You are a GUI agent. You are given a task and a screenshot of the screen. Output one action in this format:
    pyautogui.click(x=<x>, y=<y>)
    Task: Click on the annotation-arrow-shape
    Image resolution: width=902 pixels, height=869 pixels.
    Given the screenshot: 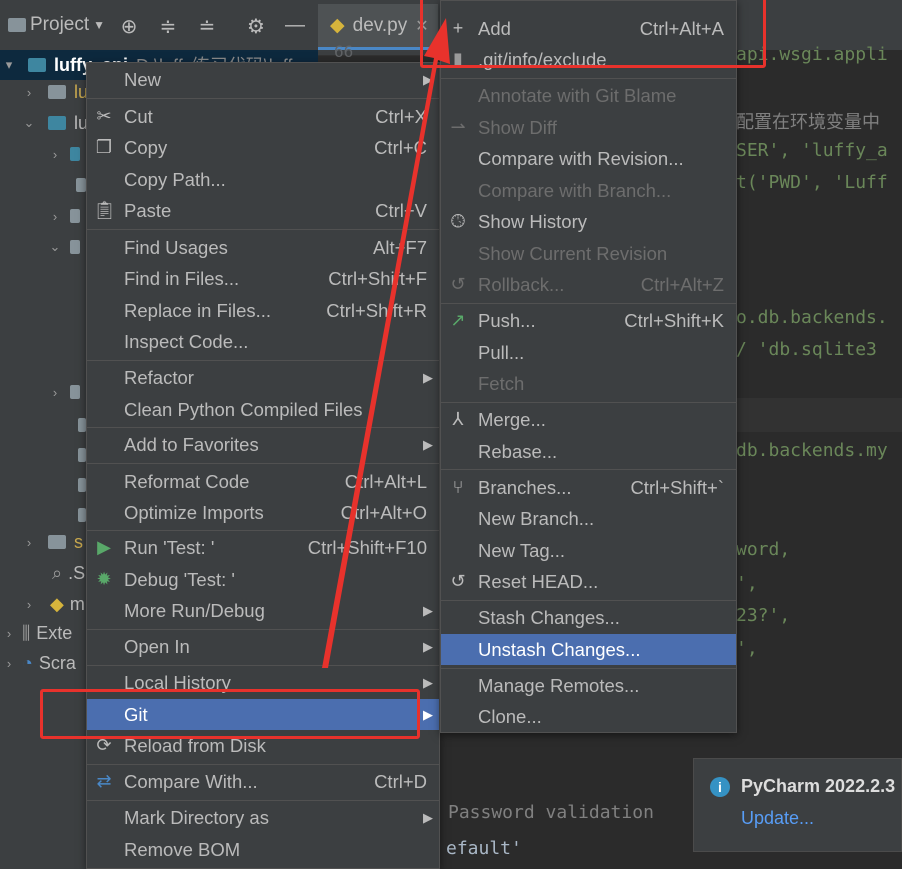 What is the action you would take?
    pyautogui.click(x=386, y=343)
    